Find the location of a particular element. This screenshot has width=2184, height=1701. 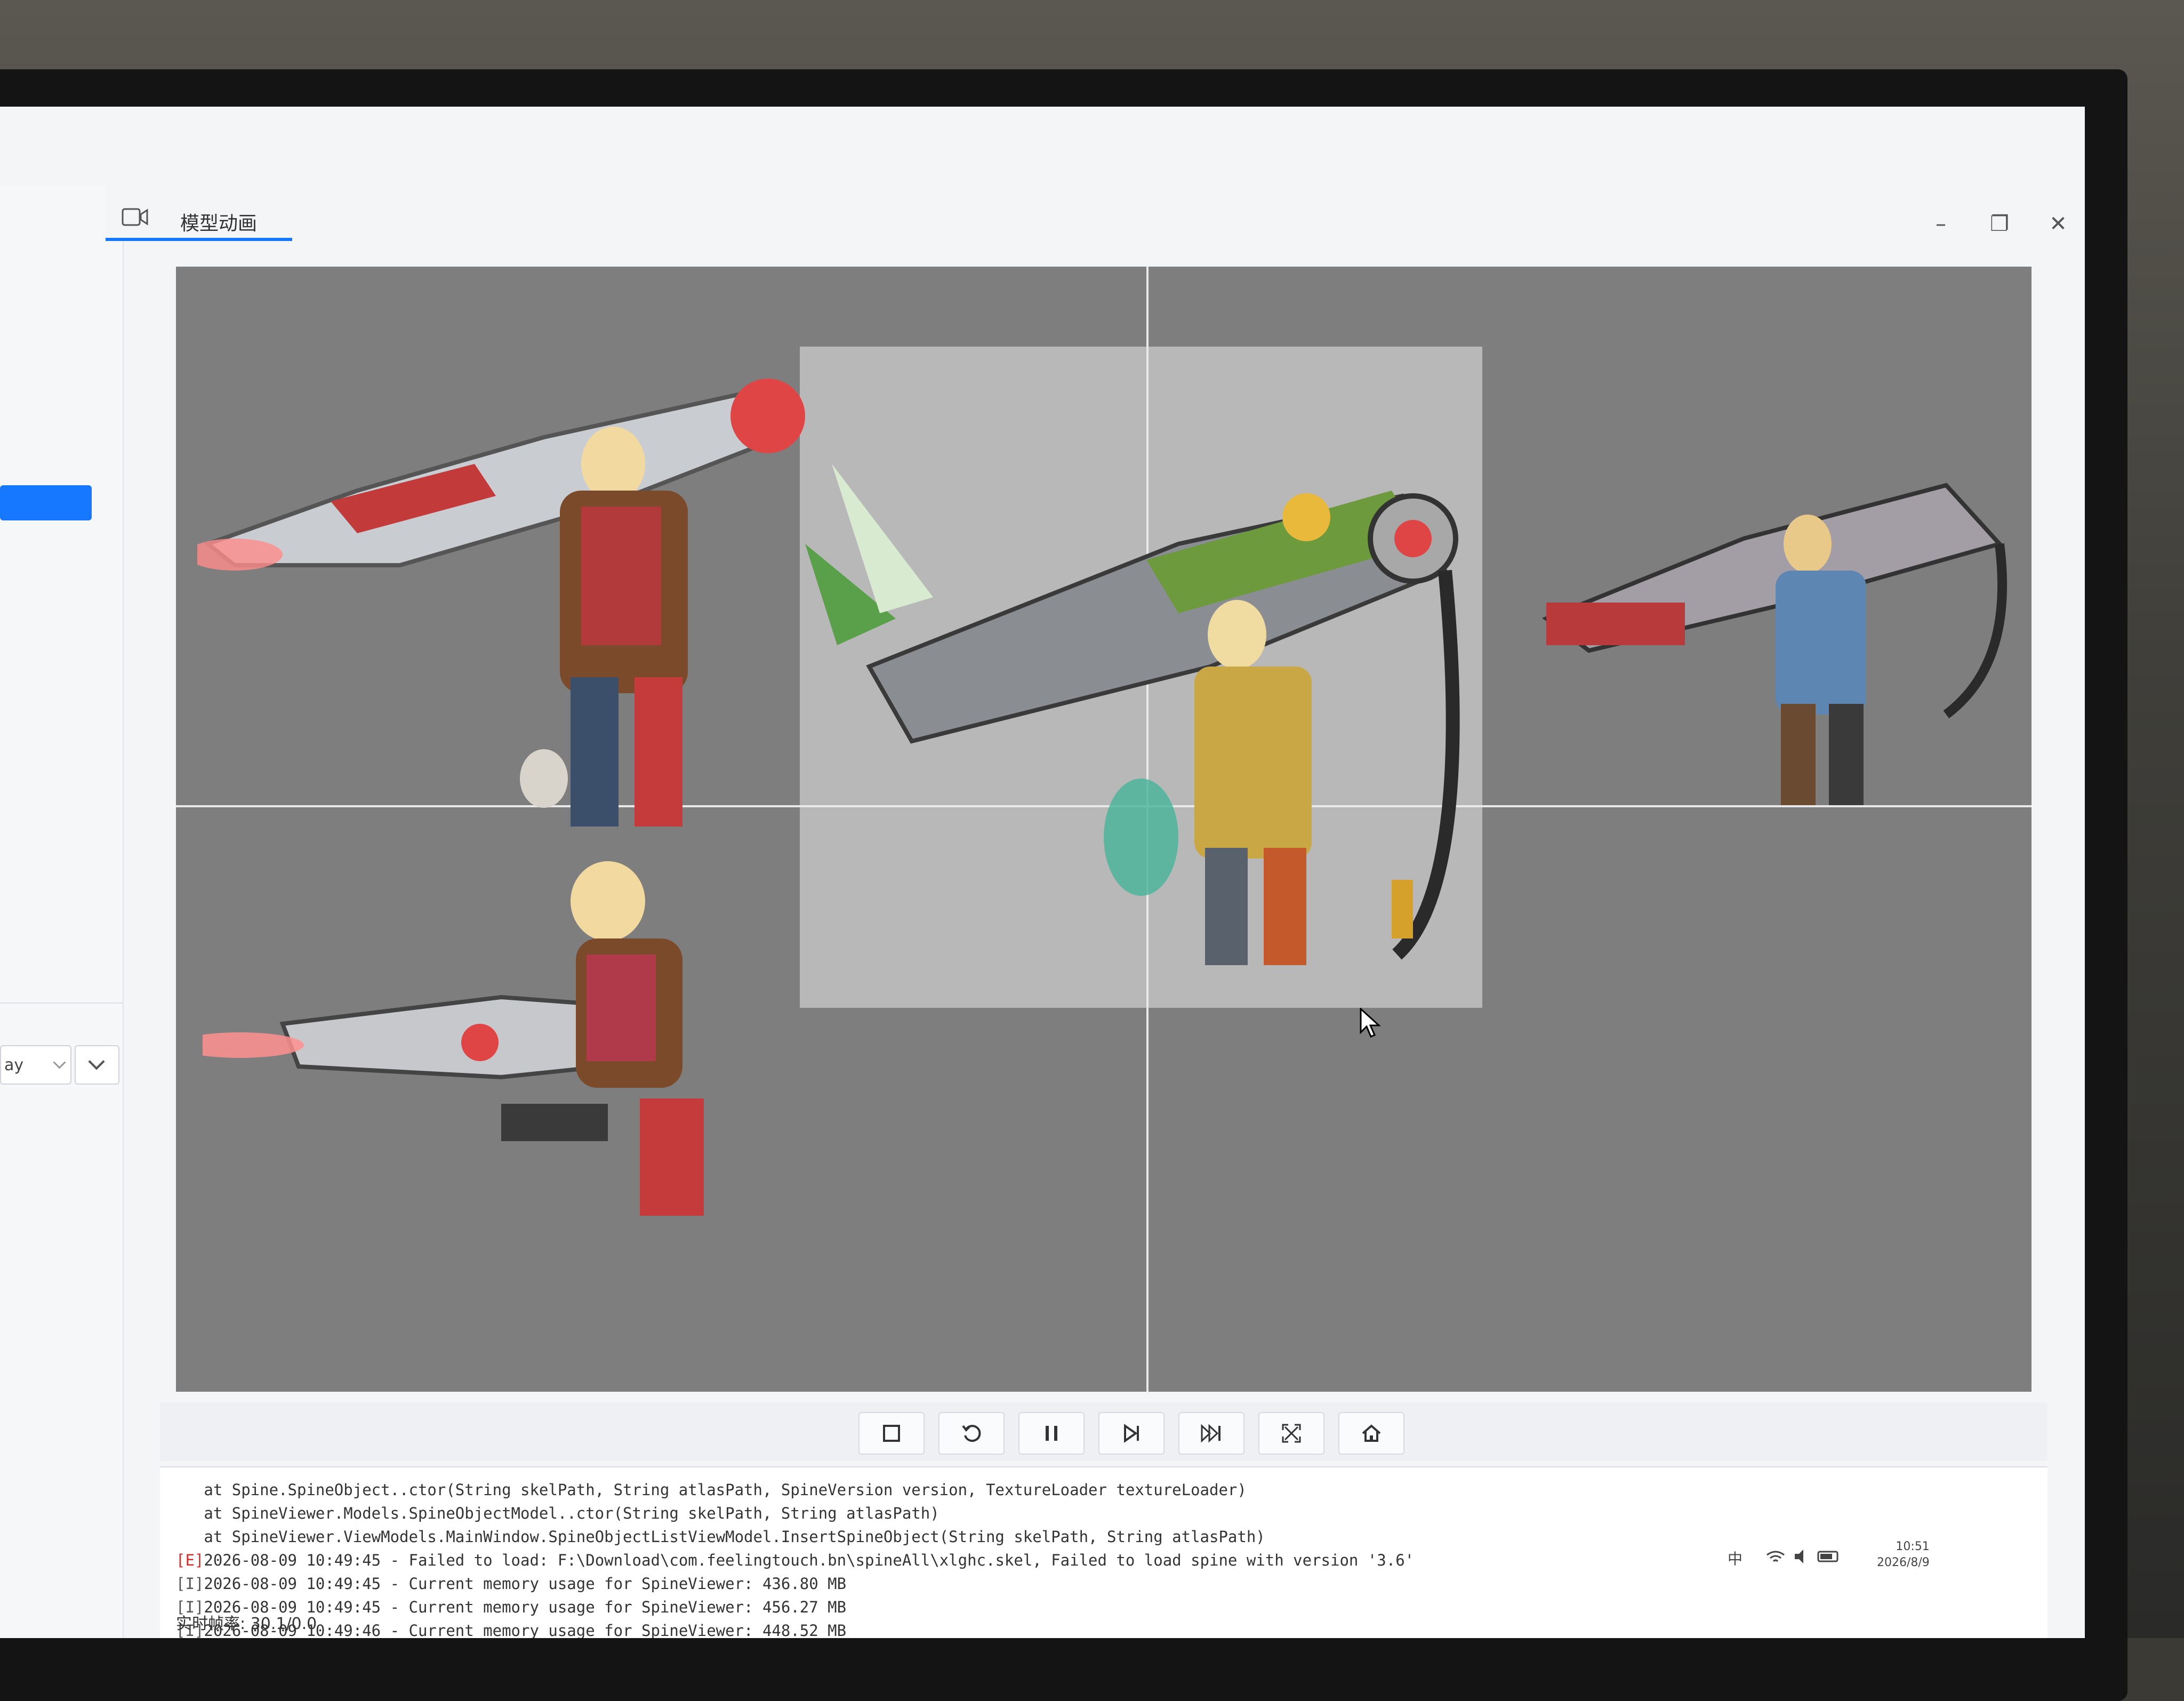

sidebar-divider is located at coordinates (61, 1003).